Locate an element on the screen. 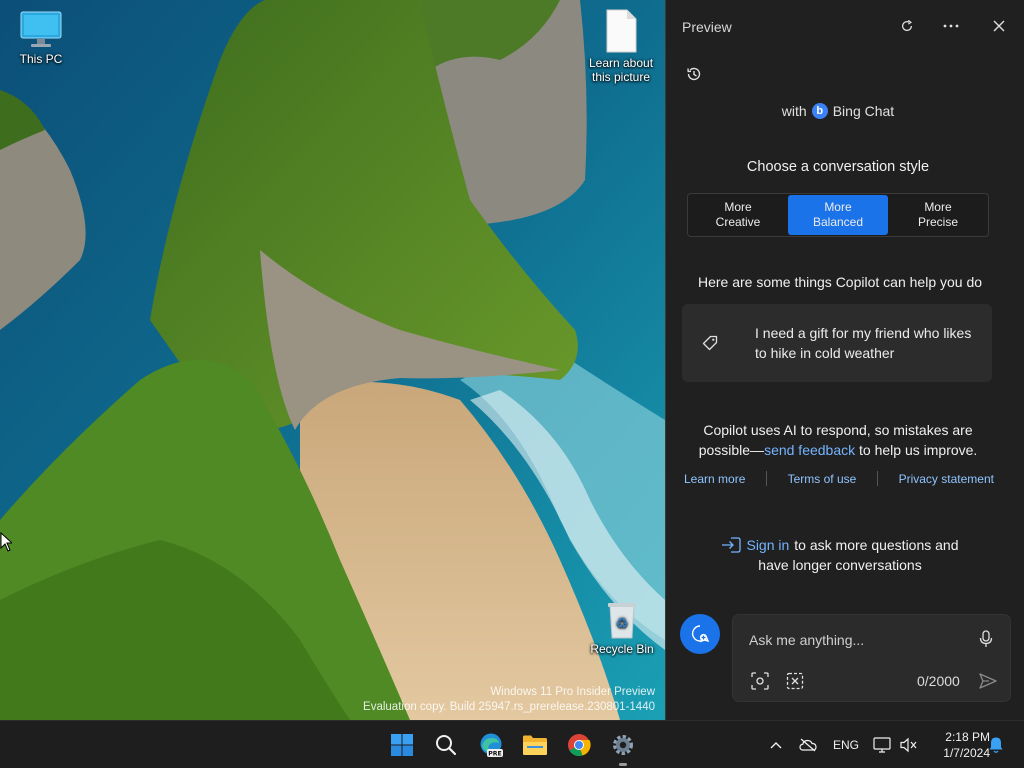  document-icon is located at coordinates (621, 31).